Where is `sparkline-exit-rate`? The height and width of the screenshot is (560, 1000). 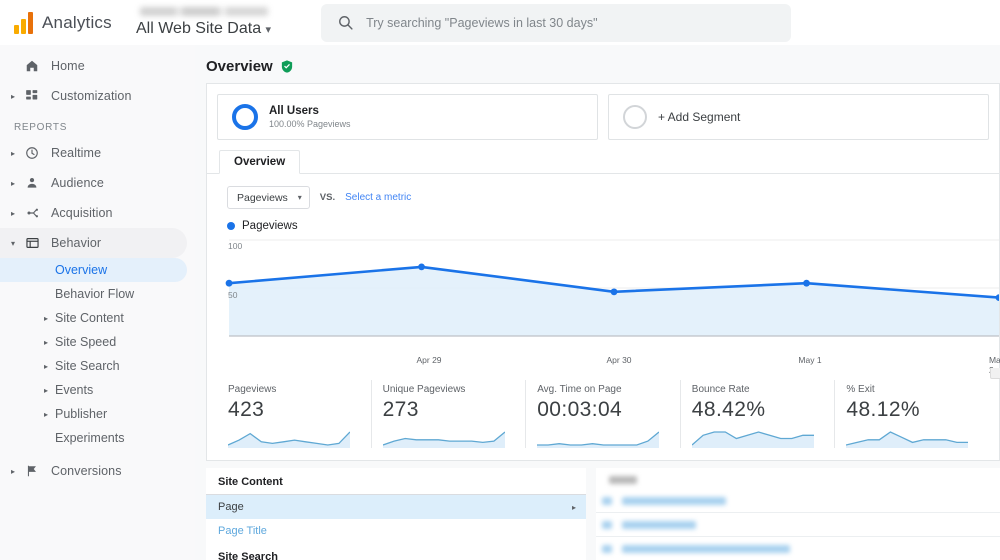 sparkline-exit-rate is located at coordinates (907, 439).